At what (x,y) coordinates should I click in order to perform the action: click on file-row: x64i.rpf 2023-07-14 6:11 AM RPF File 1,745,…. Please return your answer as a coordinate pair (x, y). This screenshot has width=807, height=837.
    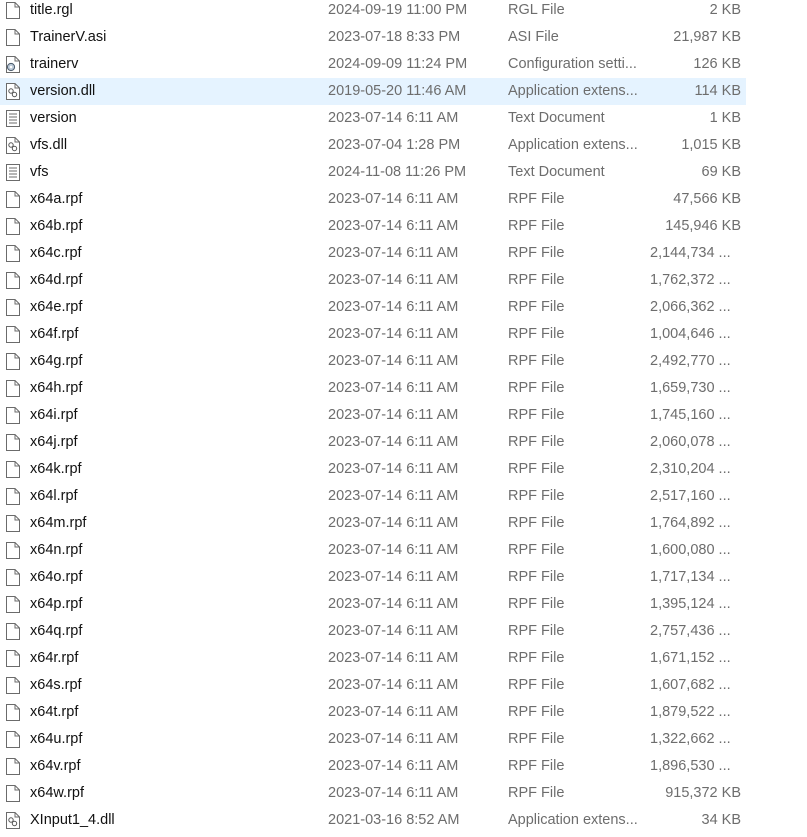
    Looking at the image, I should click on (403, 415).